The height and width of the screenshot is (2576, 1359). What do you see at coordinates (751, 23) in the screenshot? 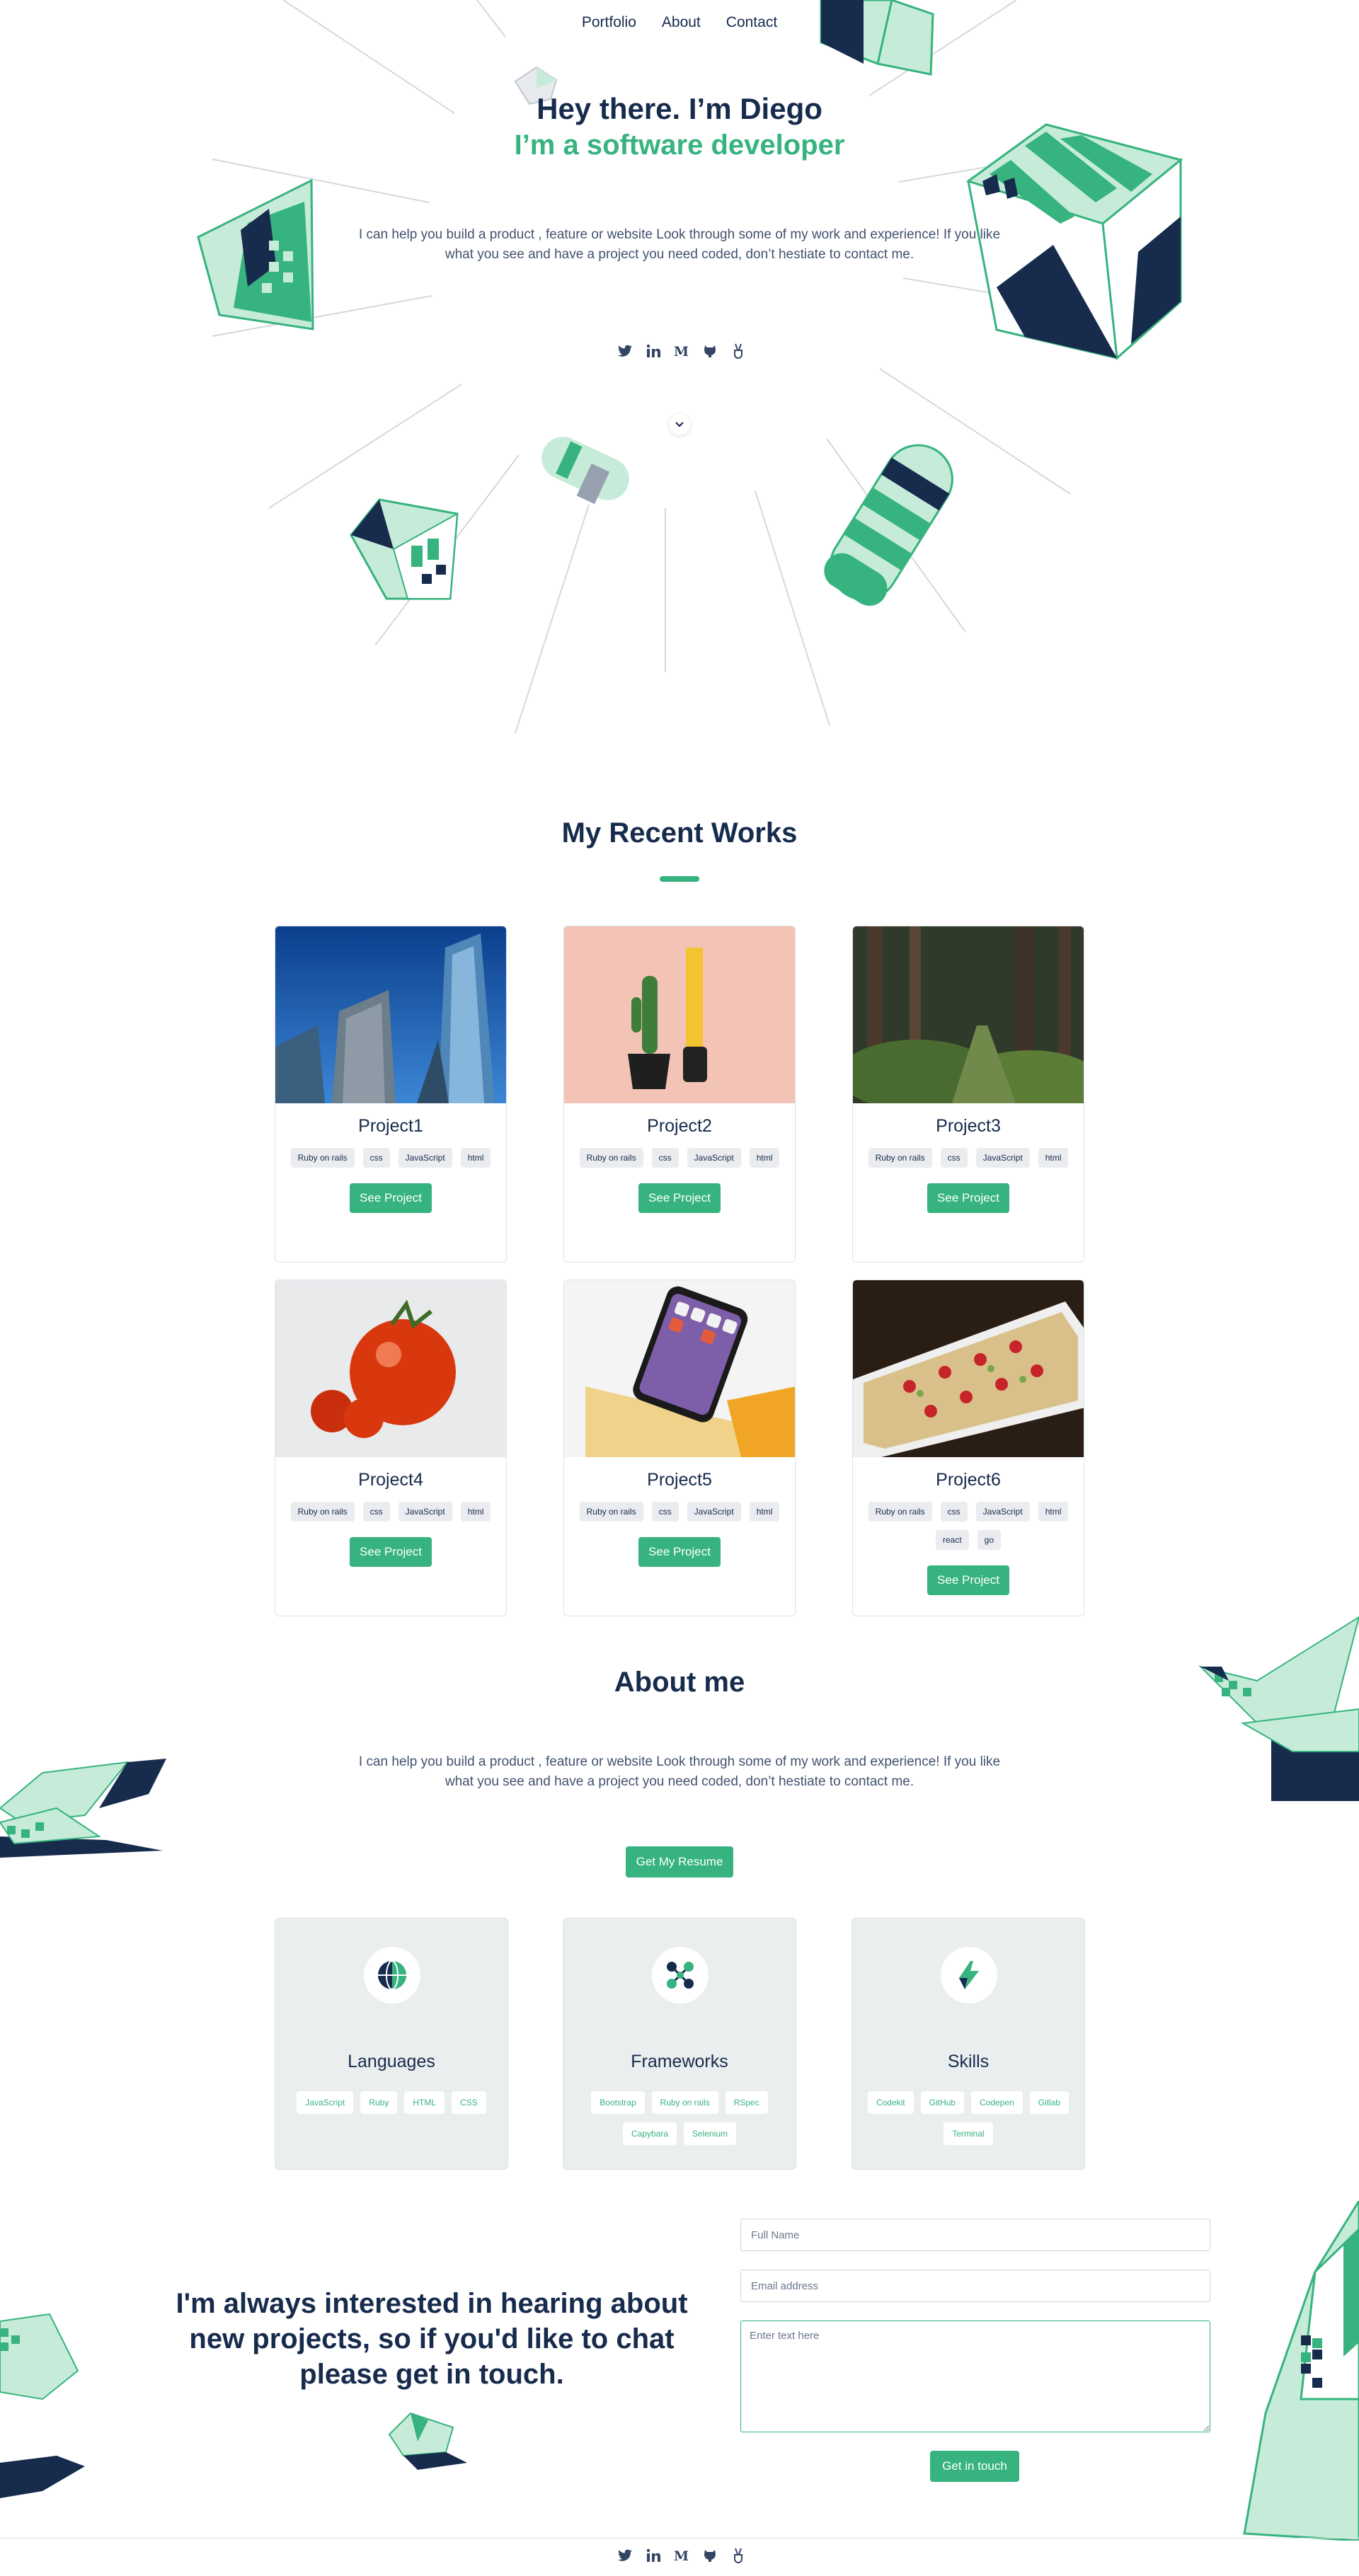
I see `nav-contact: Contact` at bounding box center [751, 23].